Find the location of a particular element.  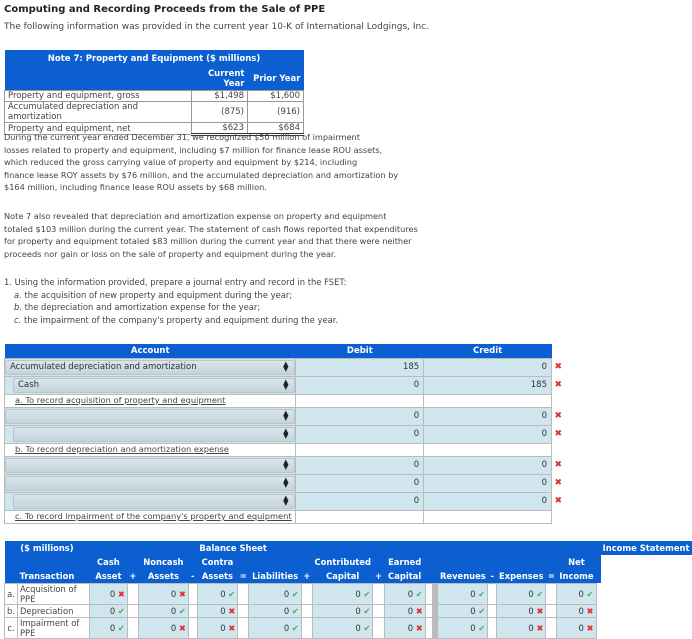

journal-line: Cash ▲ ▼ 0 185 ✖ is located at coordinates (282, 385).